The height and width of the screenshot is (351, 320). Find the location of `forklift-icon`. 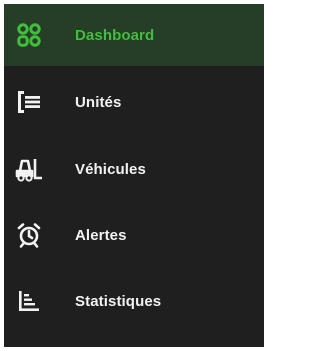

forklift-icon is located at coordinates (29, 169).